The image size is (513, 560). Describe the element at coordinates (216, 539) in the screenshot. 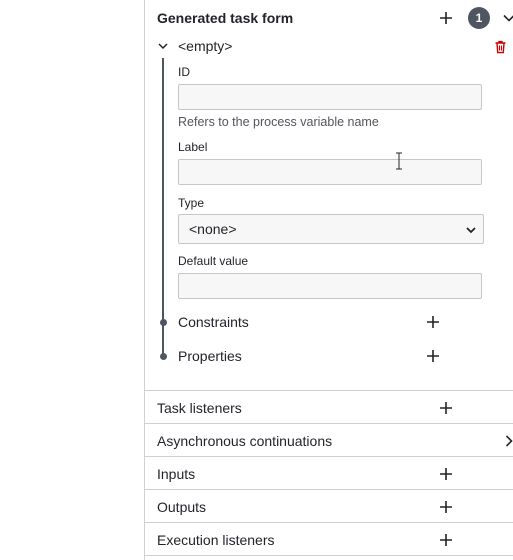

I see `section-title: Execution listeners` at that location.